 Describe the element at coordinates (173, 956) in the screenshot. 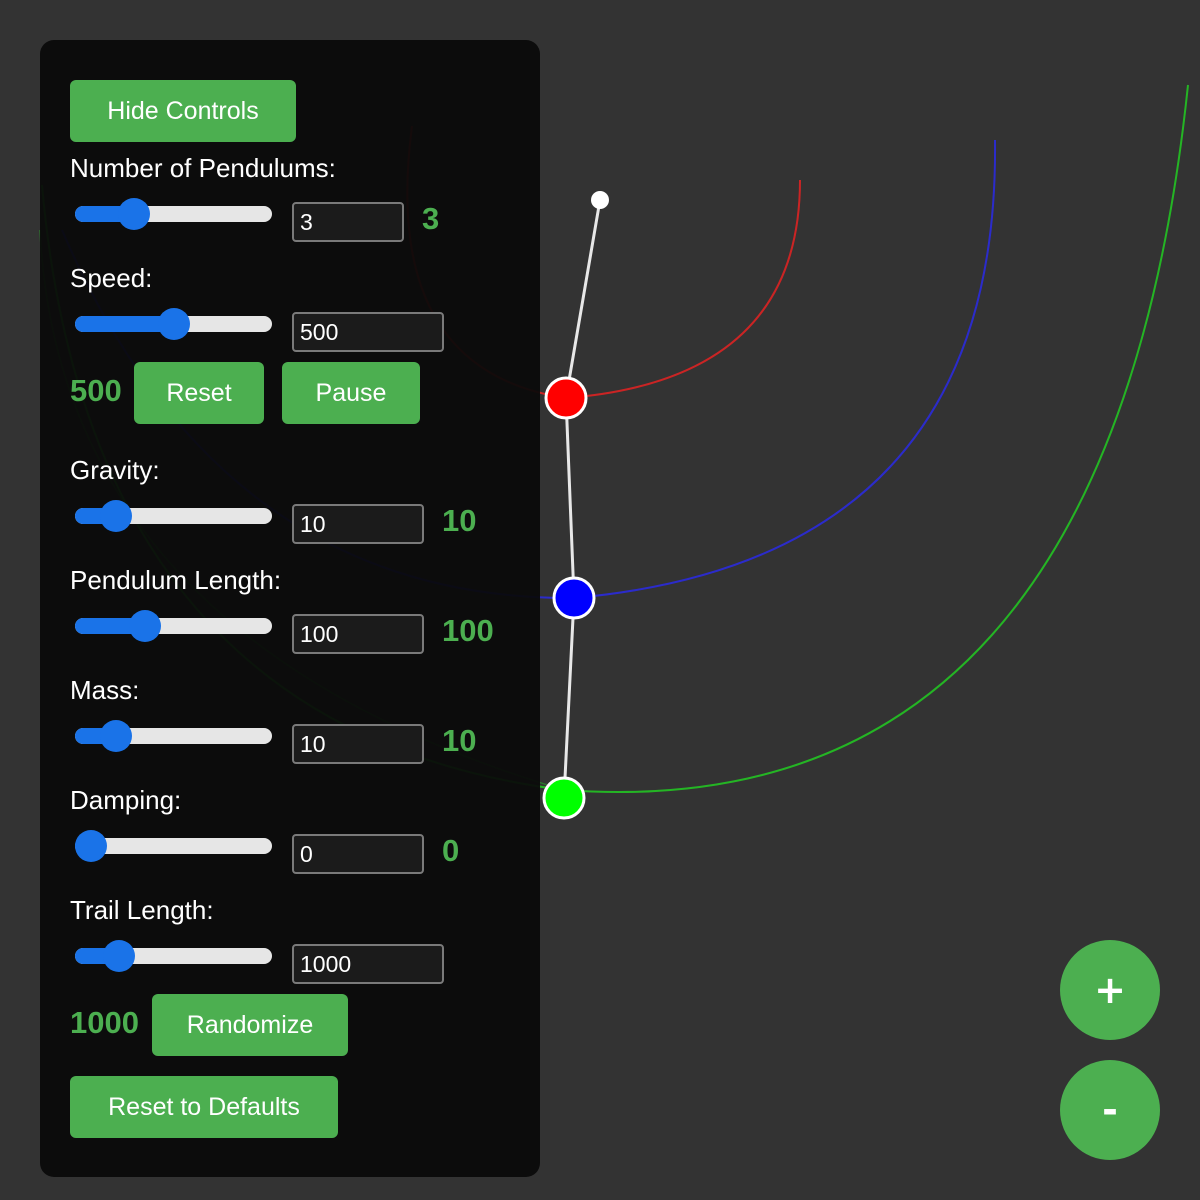

I see `trail-slider` at that location.